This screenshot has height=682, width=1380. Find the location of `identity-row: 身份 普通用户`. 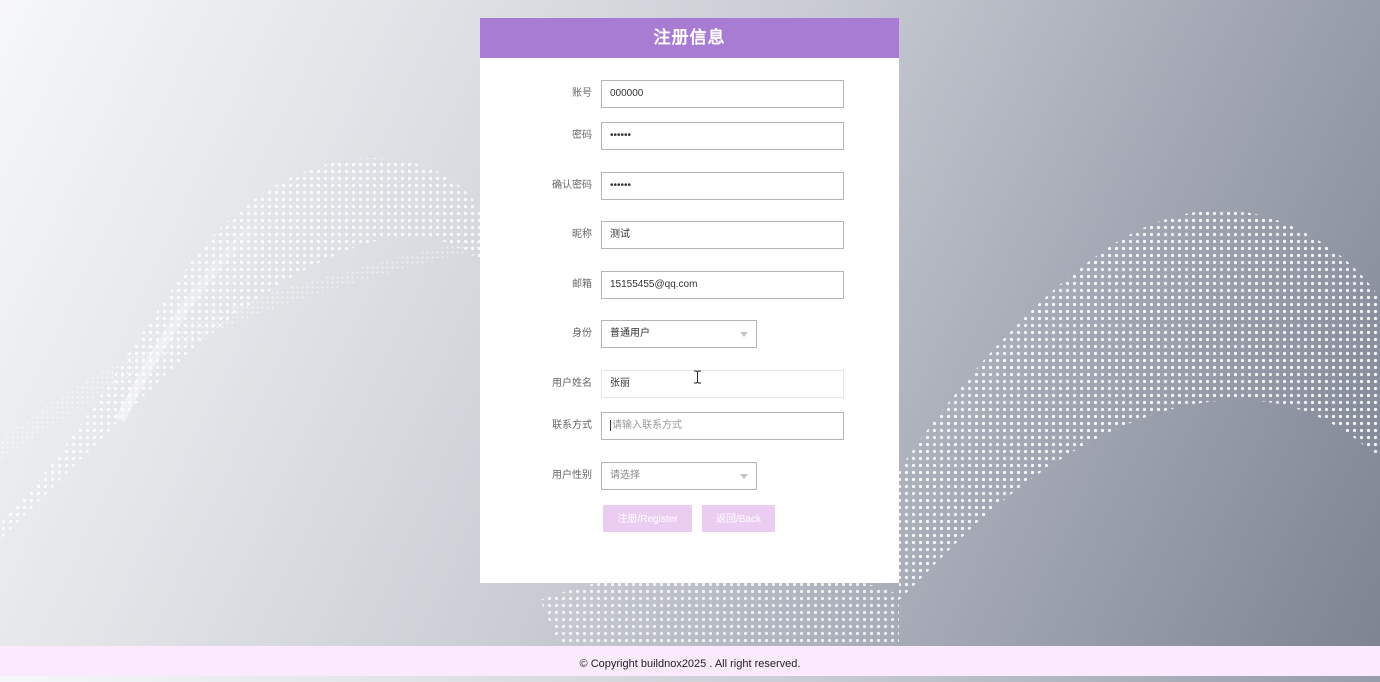

identity-row: 身份 普通用户 is located at coordinates (689, 334).